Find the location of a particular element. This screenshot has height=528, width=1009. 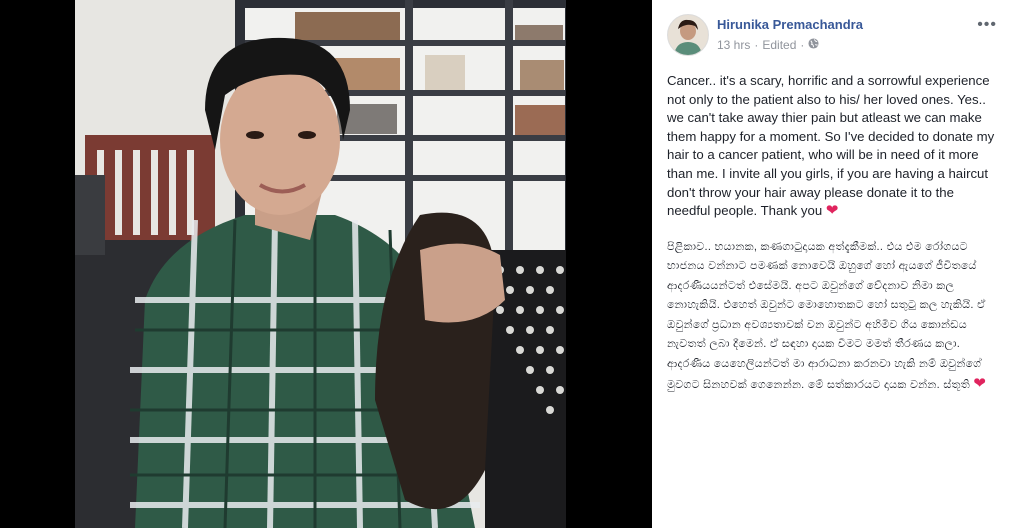

globe-icon is located at coordinates (813, 45).